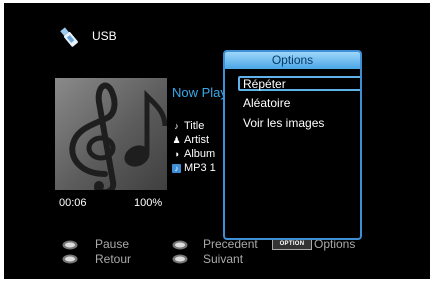 The image size is (434, 282). I want to click on track-format: ♪ MP3 1, so click(194, 168).